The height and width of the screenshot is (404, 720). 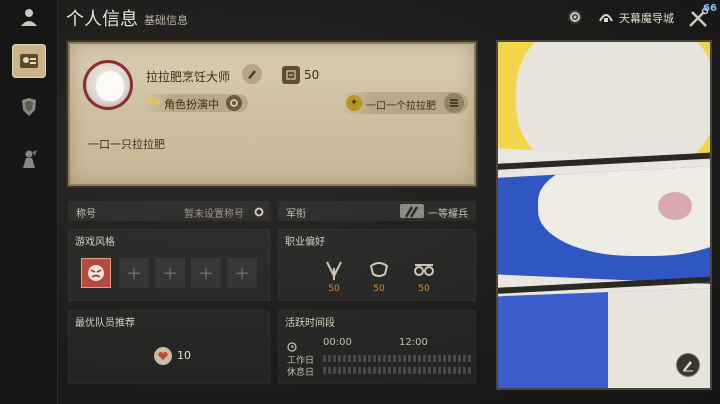 I want to click on title-label: 称号, so click(x=86, y=214).